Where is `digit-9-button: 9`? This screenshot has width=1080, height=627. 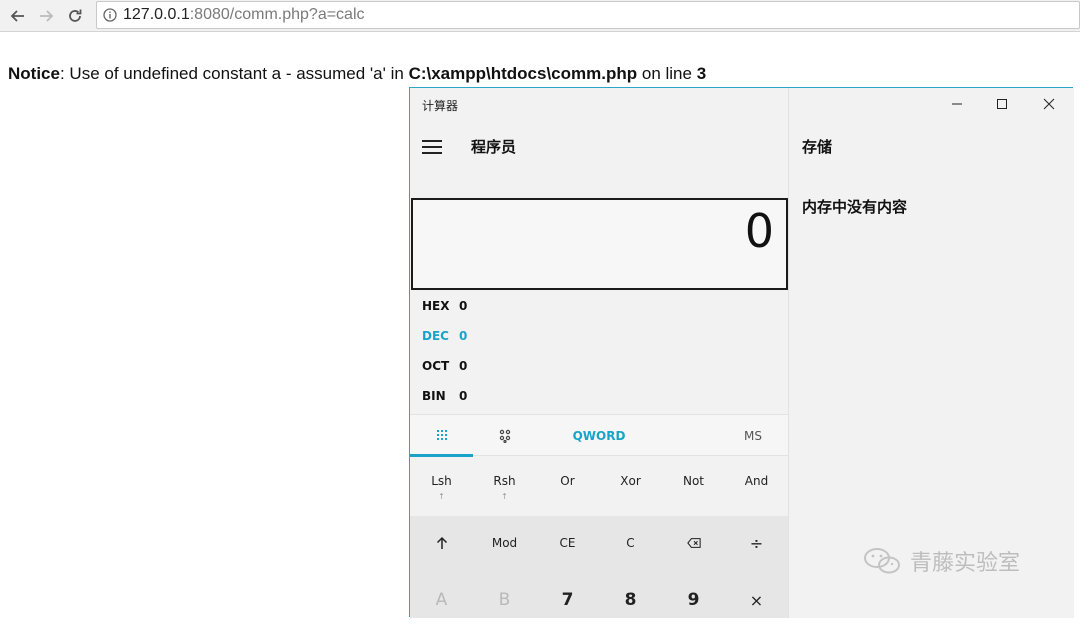 digit-9-button: 9 is located at coordinates (693, 600).